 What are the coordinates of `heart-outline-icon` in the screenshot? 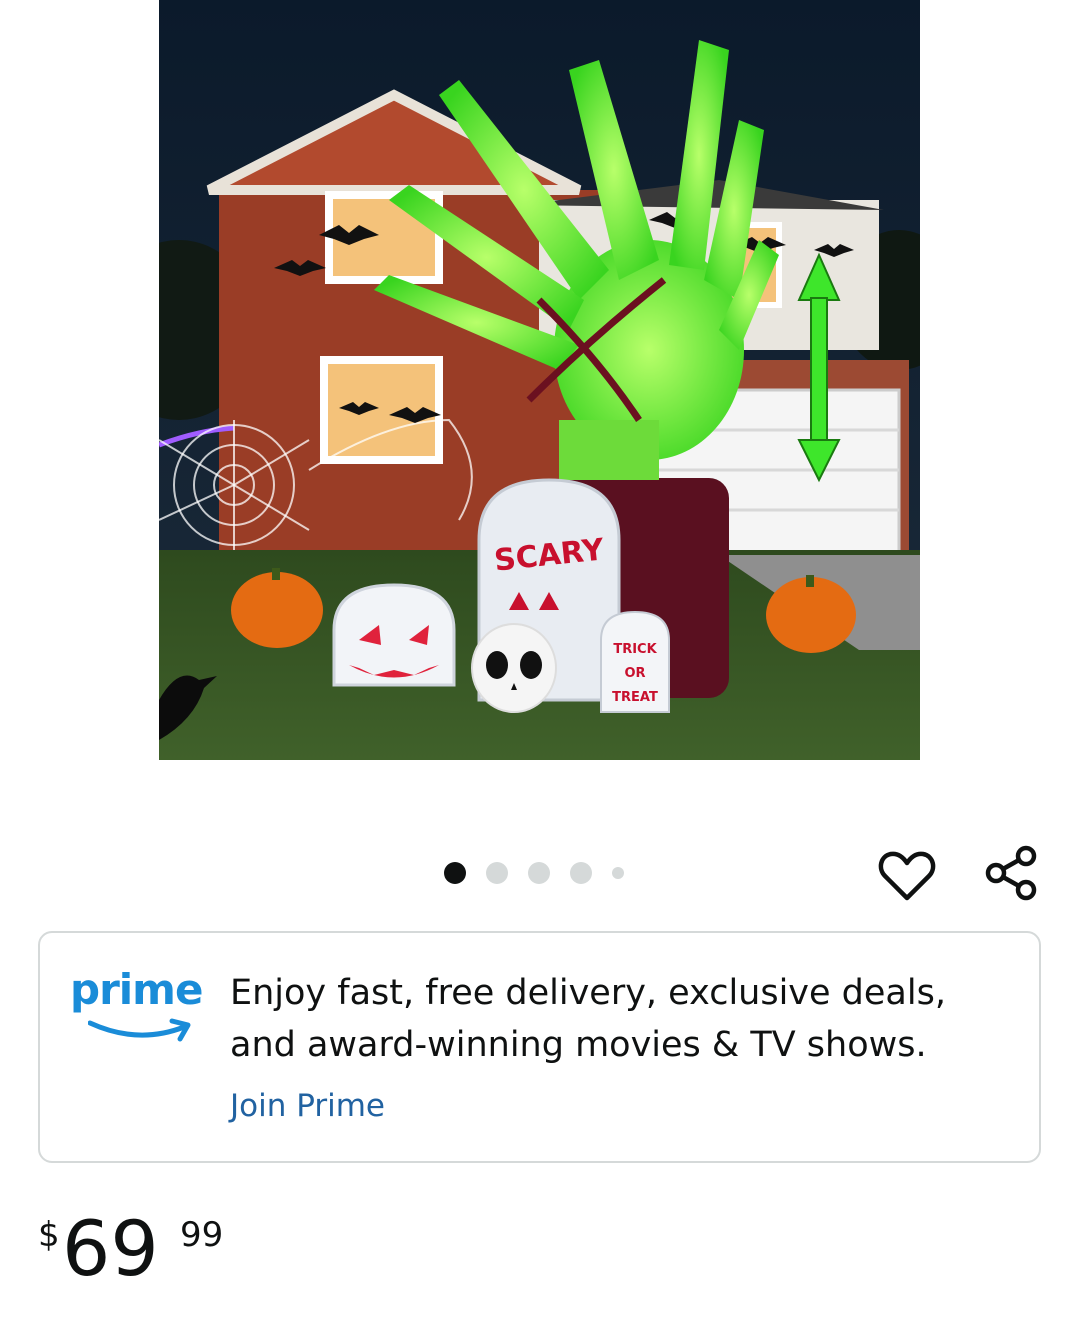 It's located at (907, 875).